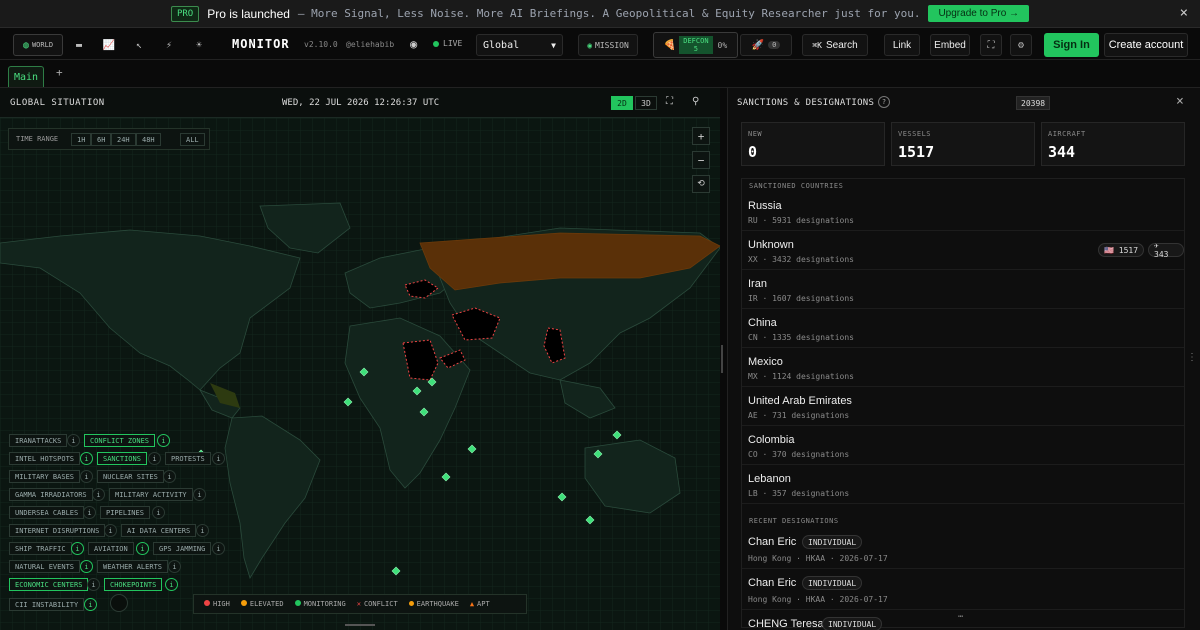 Image resolution: width=1200 pixels, height=630 pixels. I want to click on layer-iranattacks: IRANATTACKS, so click(38, 440).